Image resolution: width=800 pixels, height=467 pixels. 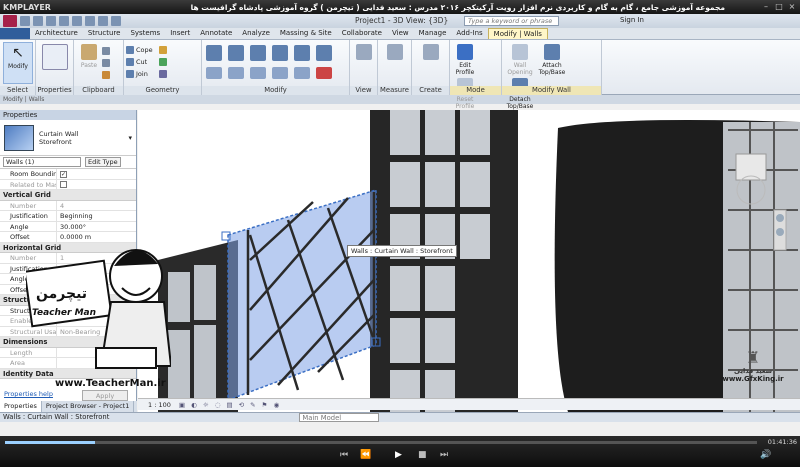 I want to click on tab-structure: Structure, so click(x=104, y=33).